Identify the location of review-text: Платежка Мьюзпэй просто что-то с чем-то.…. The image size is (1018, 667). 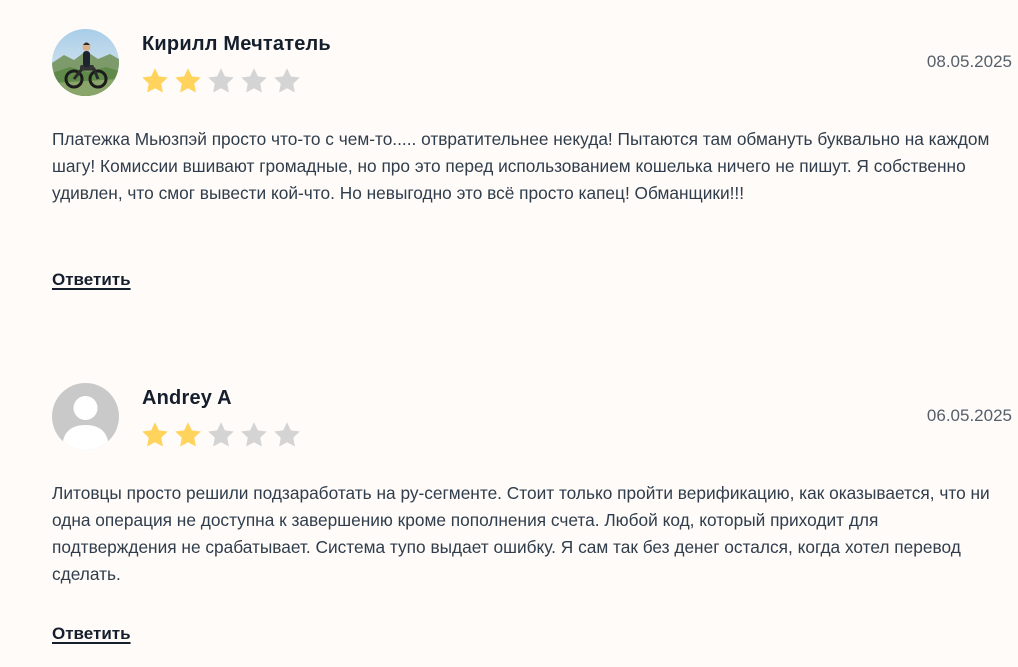
(521, 166).